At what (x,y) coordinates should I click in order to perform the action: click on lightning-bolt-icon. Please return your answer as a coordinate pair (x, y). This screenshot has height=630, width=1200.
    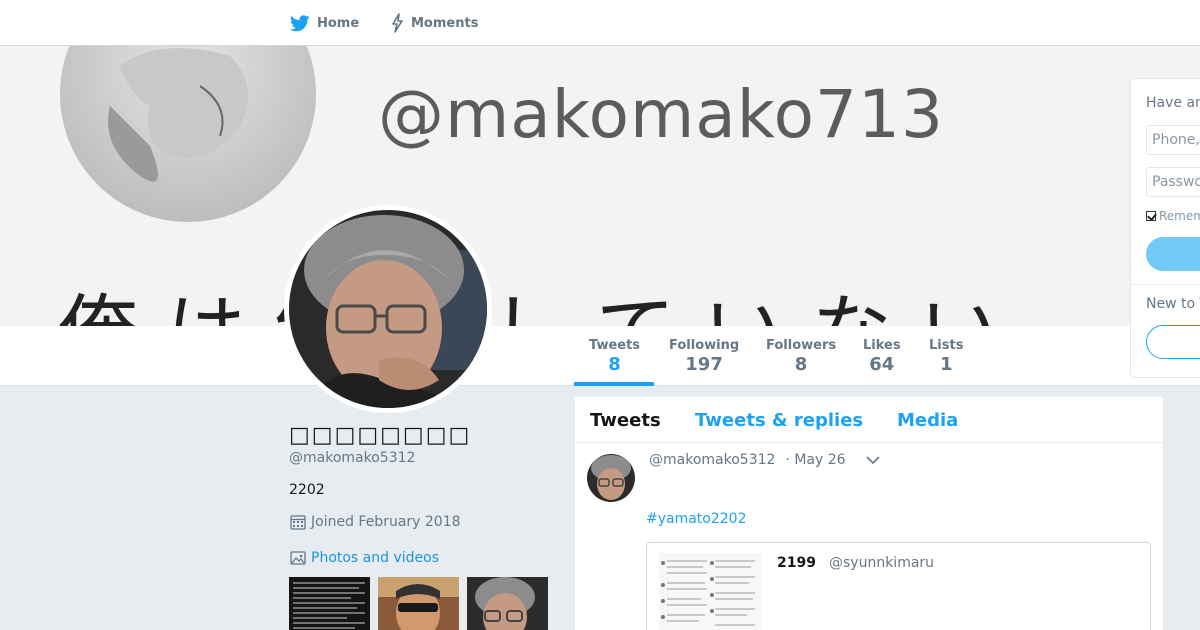
    Looking at the image, I should click on (397, 23).